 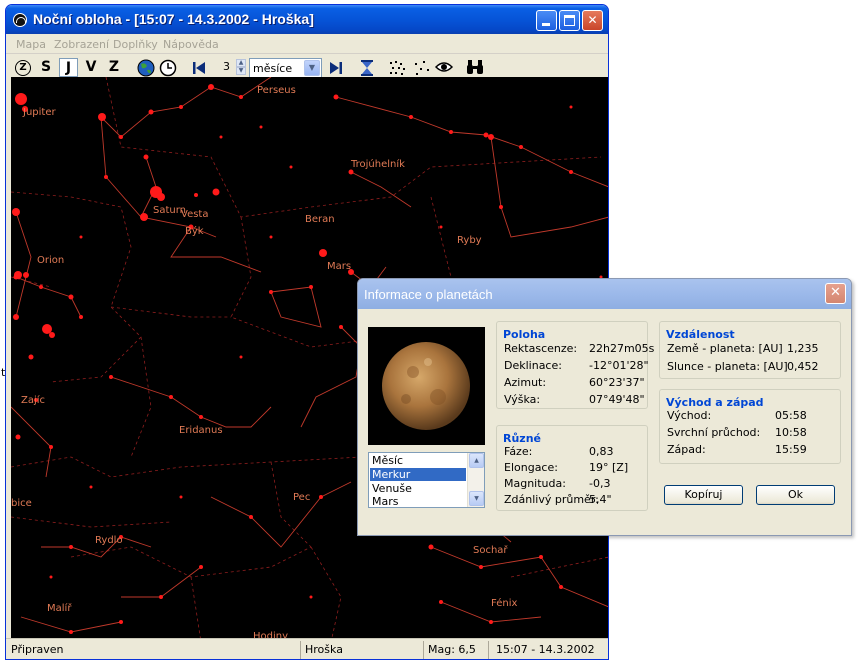 What do you see at coordinates (91, 67) in the screenshot?
I see `east-button: V` at bounding box center [91, 67].